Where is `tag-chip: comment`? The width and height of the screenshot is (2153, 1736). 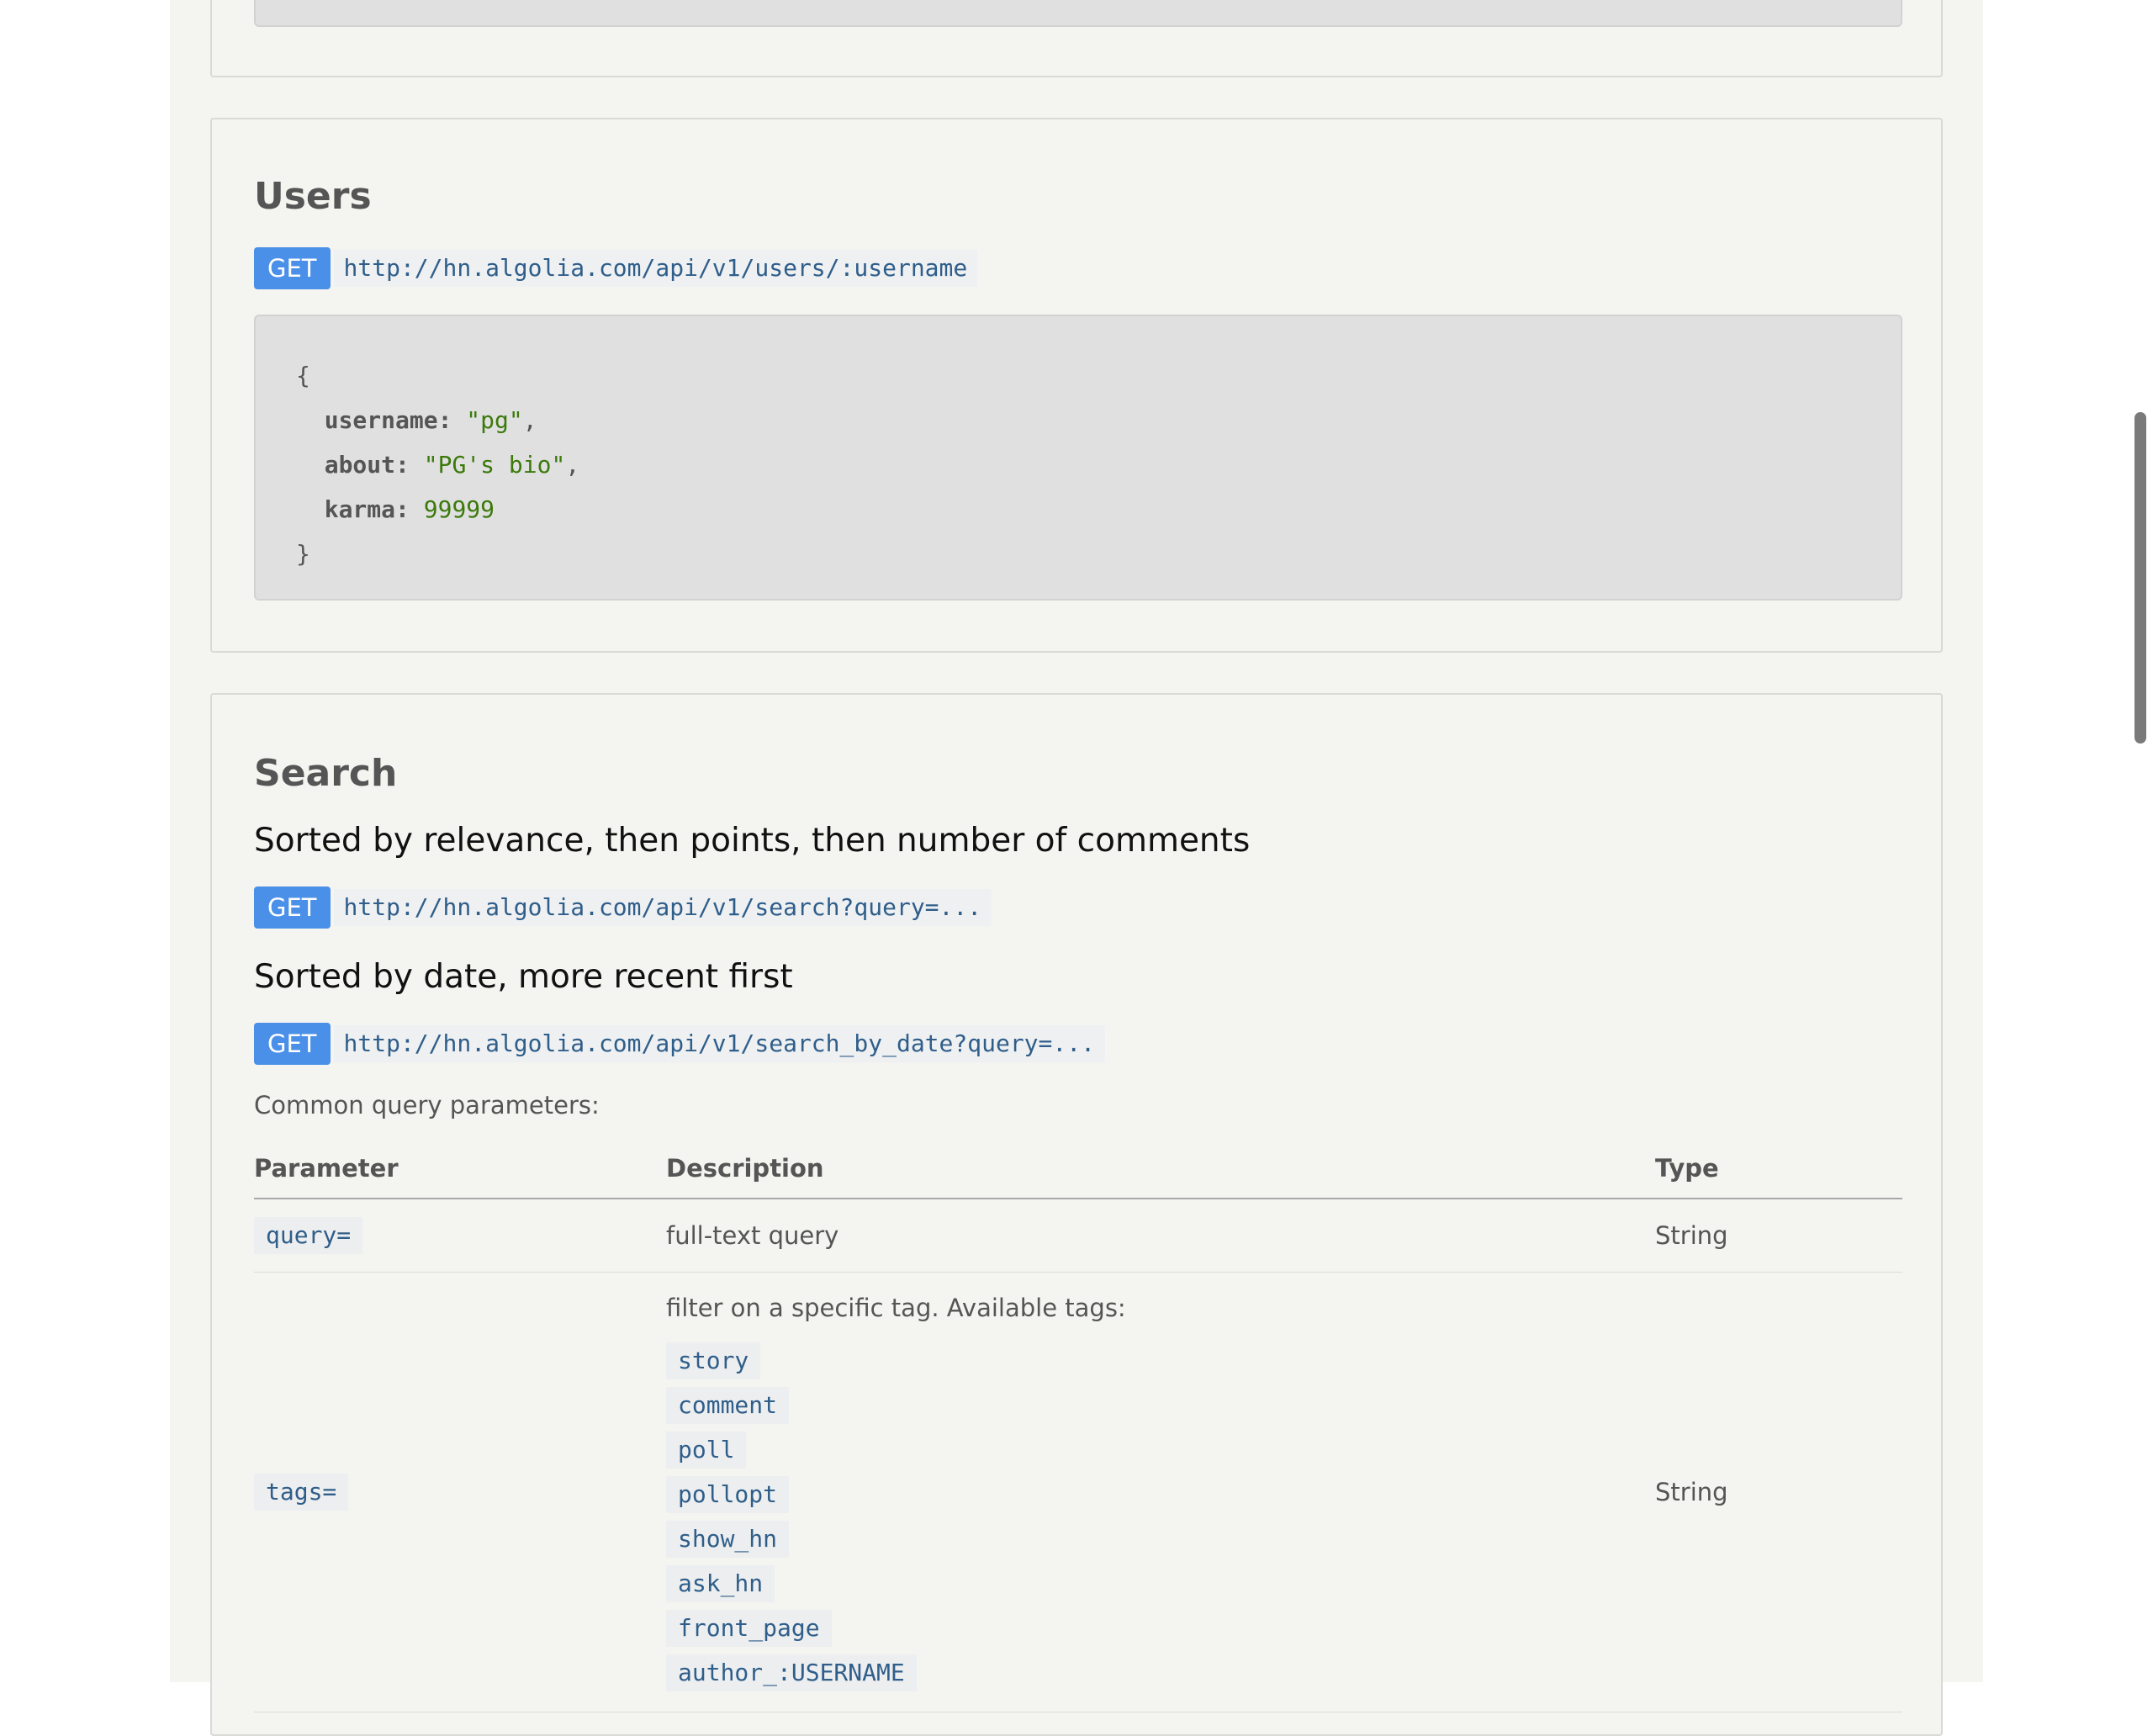 tag-chip: comment is located at coordinates (728, 1405).